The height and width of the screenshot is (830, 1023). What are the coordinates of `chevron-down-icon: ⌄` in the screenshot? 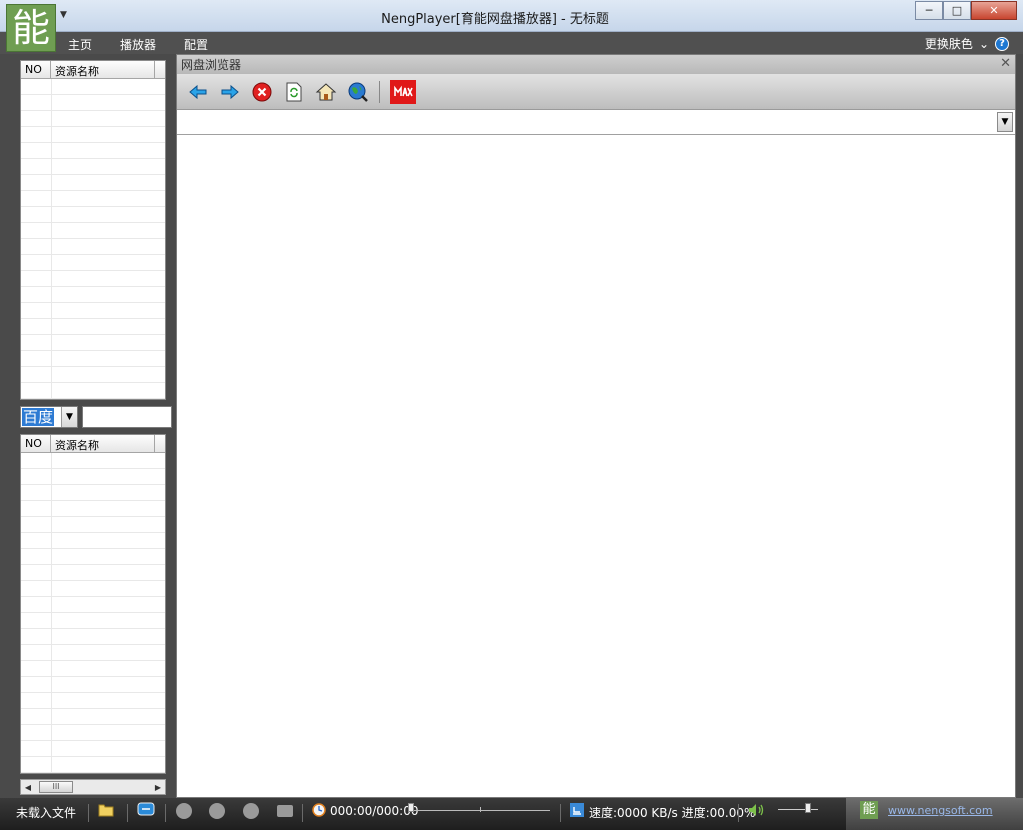 It's located at (983, 43).